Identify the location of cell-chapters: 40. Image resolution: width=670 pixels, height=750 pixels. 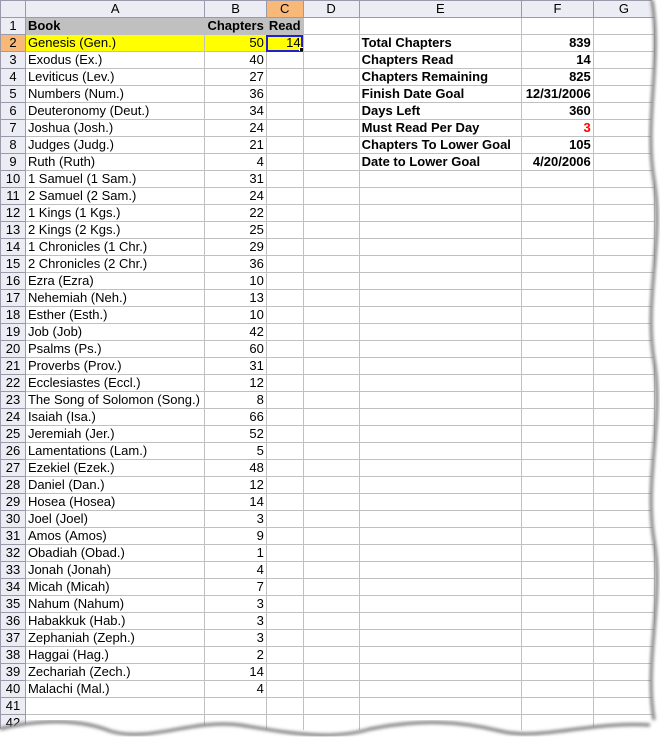
(235, 60).